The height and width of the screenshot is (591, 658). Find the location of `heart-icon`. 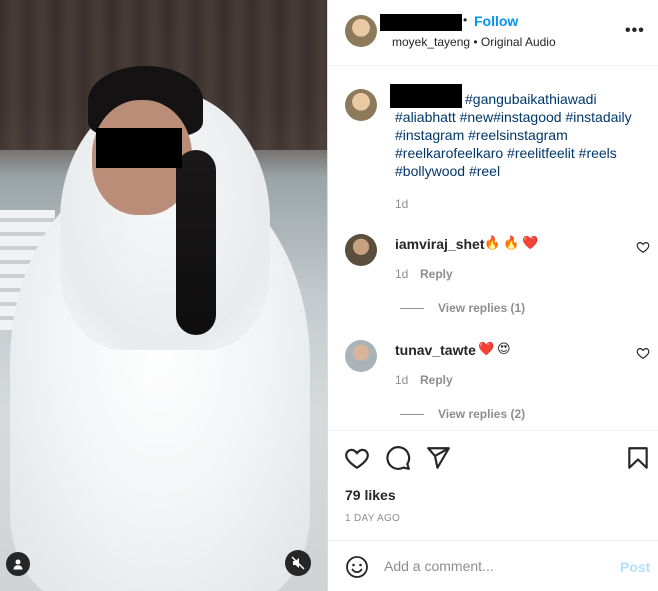

heart-icon is located at coordinates (357, 458).